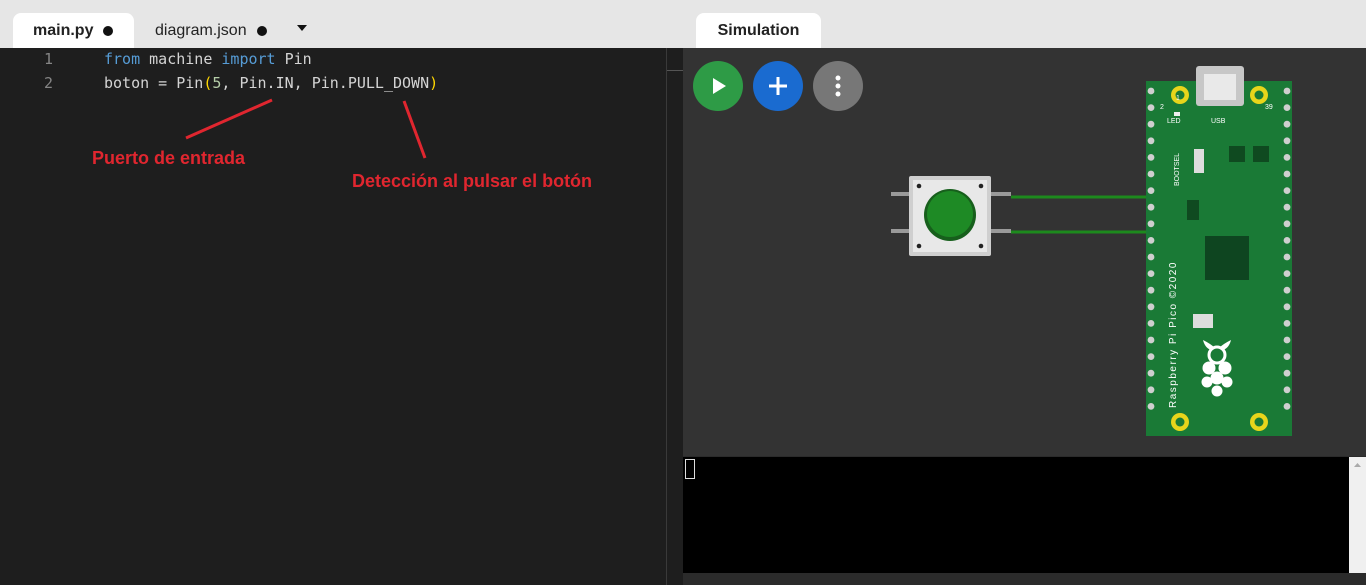 This screenshot has width=1366, height=585. Describe the element at coordinates (201, 30) in the screenshot. I see `tab-label: diagram.json` at that location.